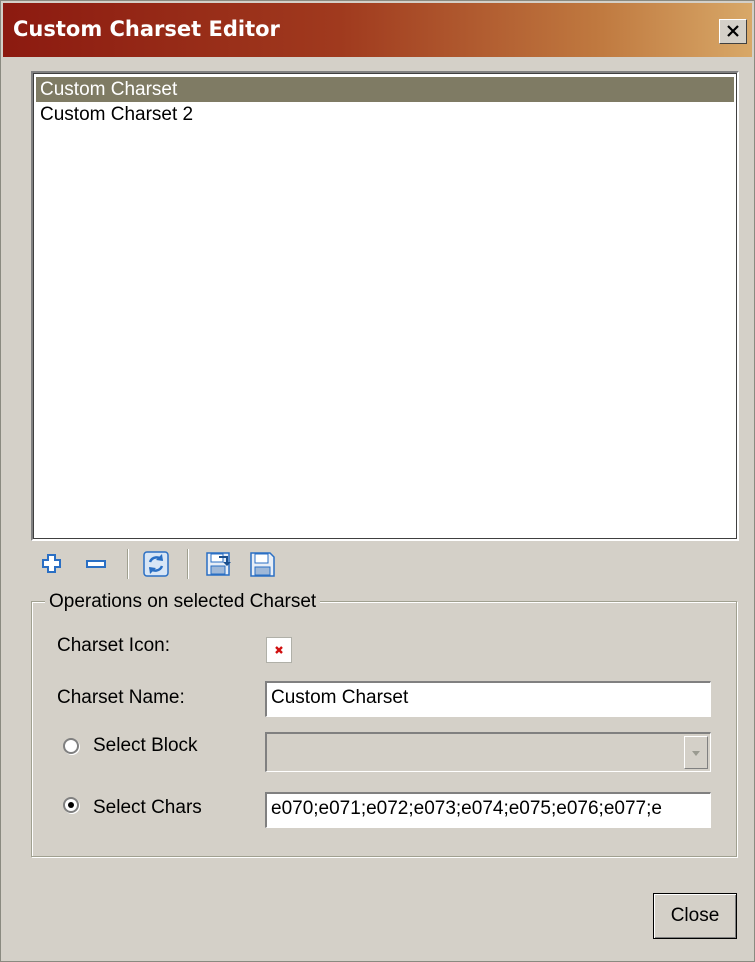  I want to click on select-chars-radio, so click(71, 805).